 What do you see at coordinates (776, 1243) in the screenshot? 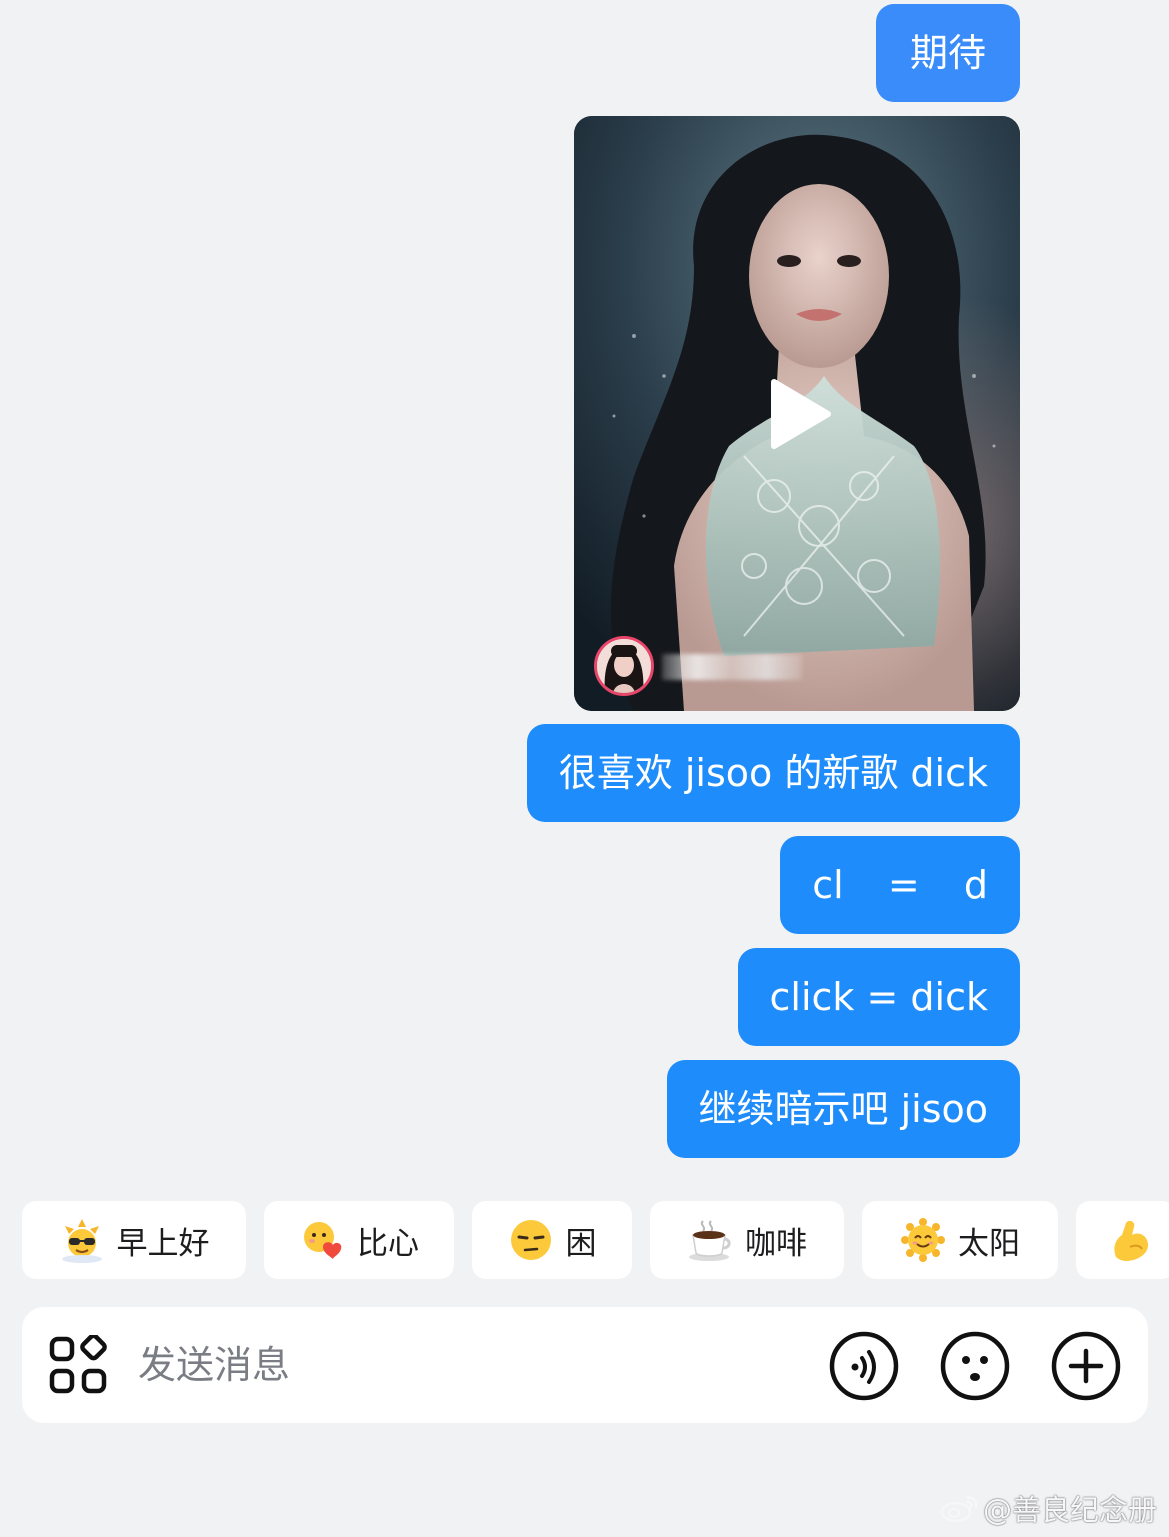
I see `quick-reply-label: 咖啡` at bounding box center [776, 1243].